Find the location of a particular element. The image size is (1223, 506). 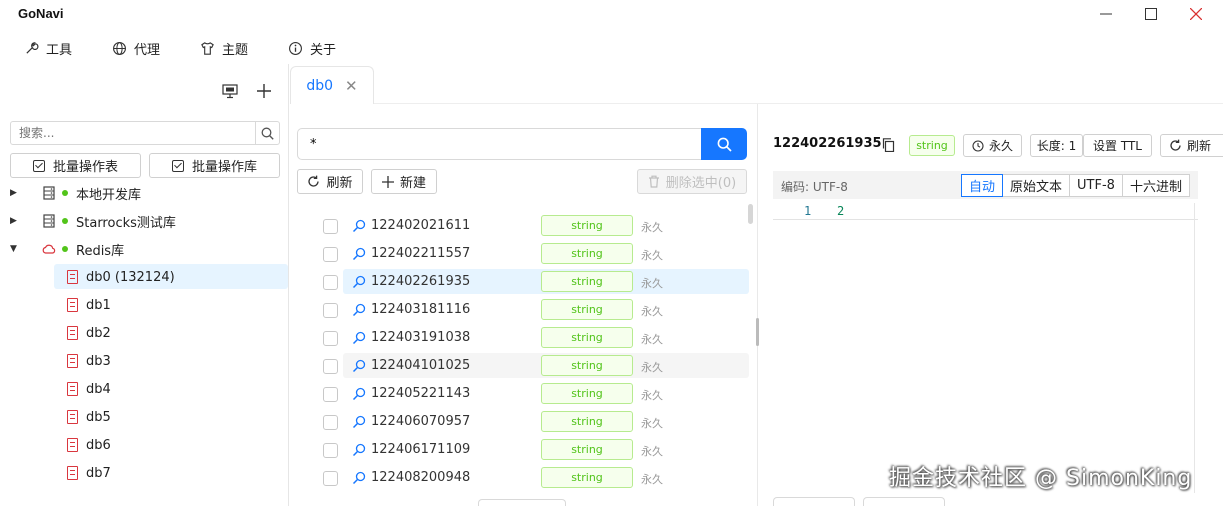

batch-db-button: 批量操作库 is located at coordinates (214, 165).